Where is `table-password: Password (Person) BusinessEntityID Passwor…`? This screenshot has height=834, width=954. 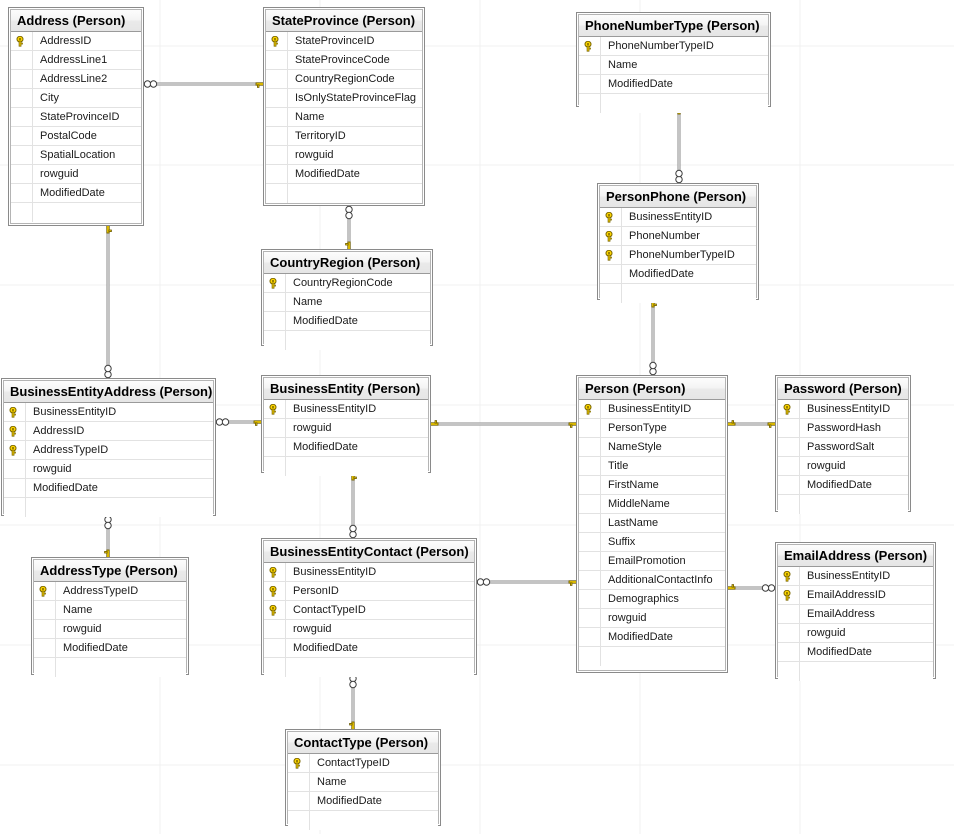 table-password: Password (Person) BusinessEntityID Passwor… is located at coordinates (843, 444).